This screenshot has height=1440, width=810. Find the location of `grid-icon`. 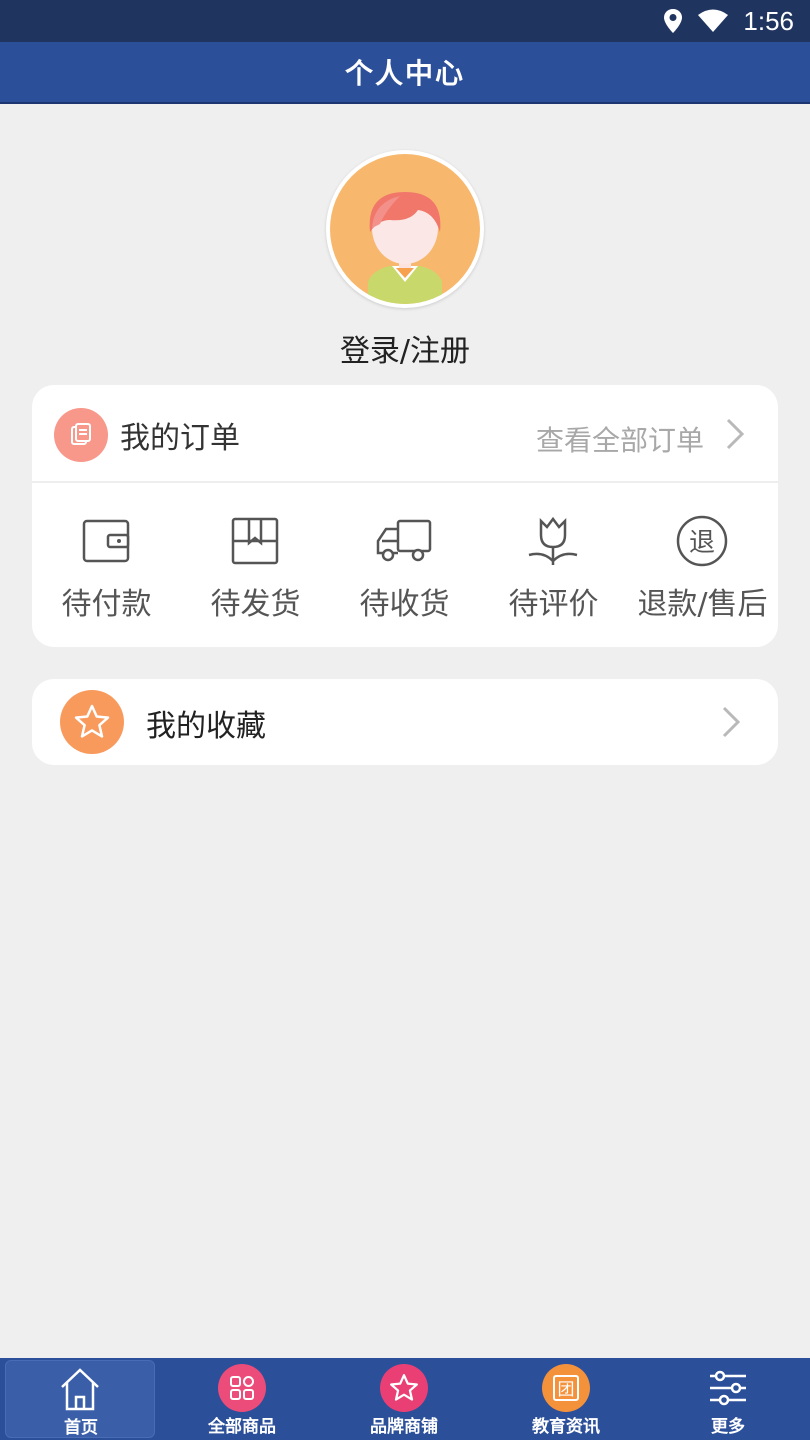

grid-icon is located at coordinates (242, 1388).